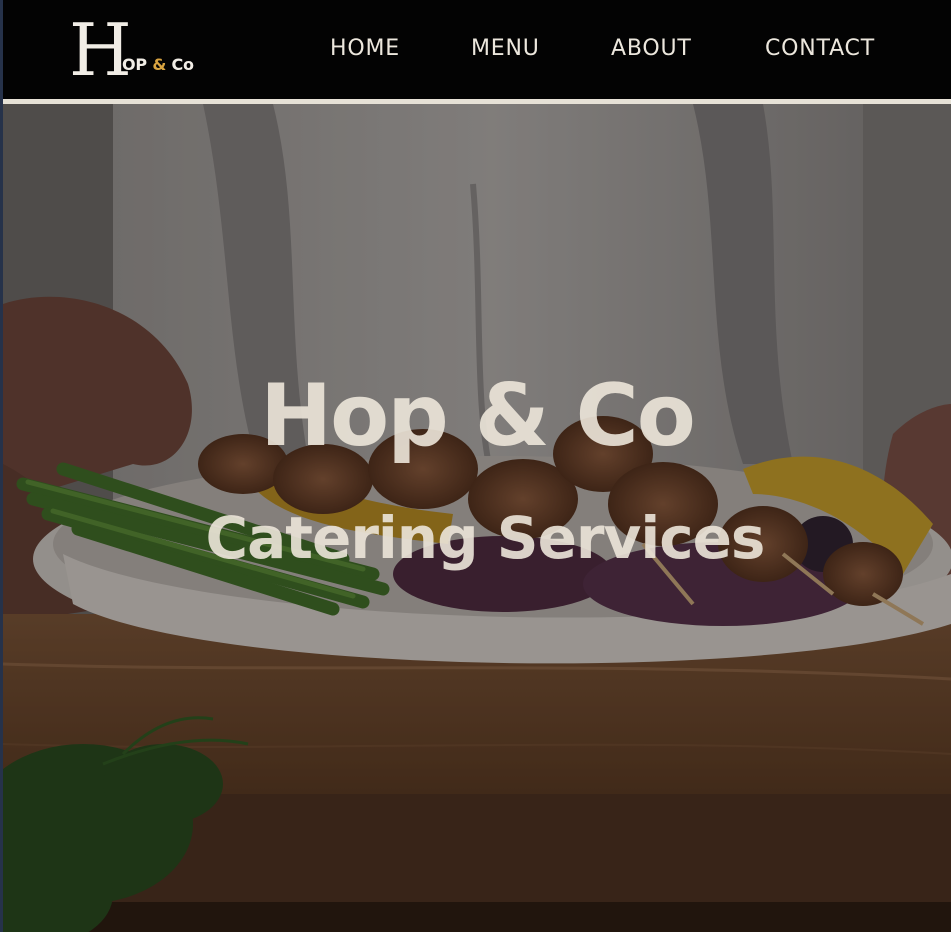  What do you see at coordinates (1, 466) in the screenshot?
I see `window-edge` at bounding box center [1, 466].